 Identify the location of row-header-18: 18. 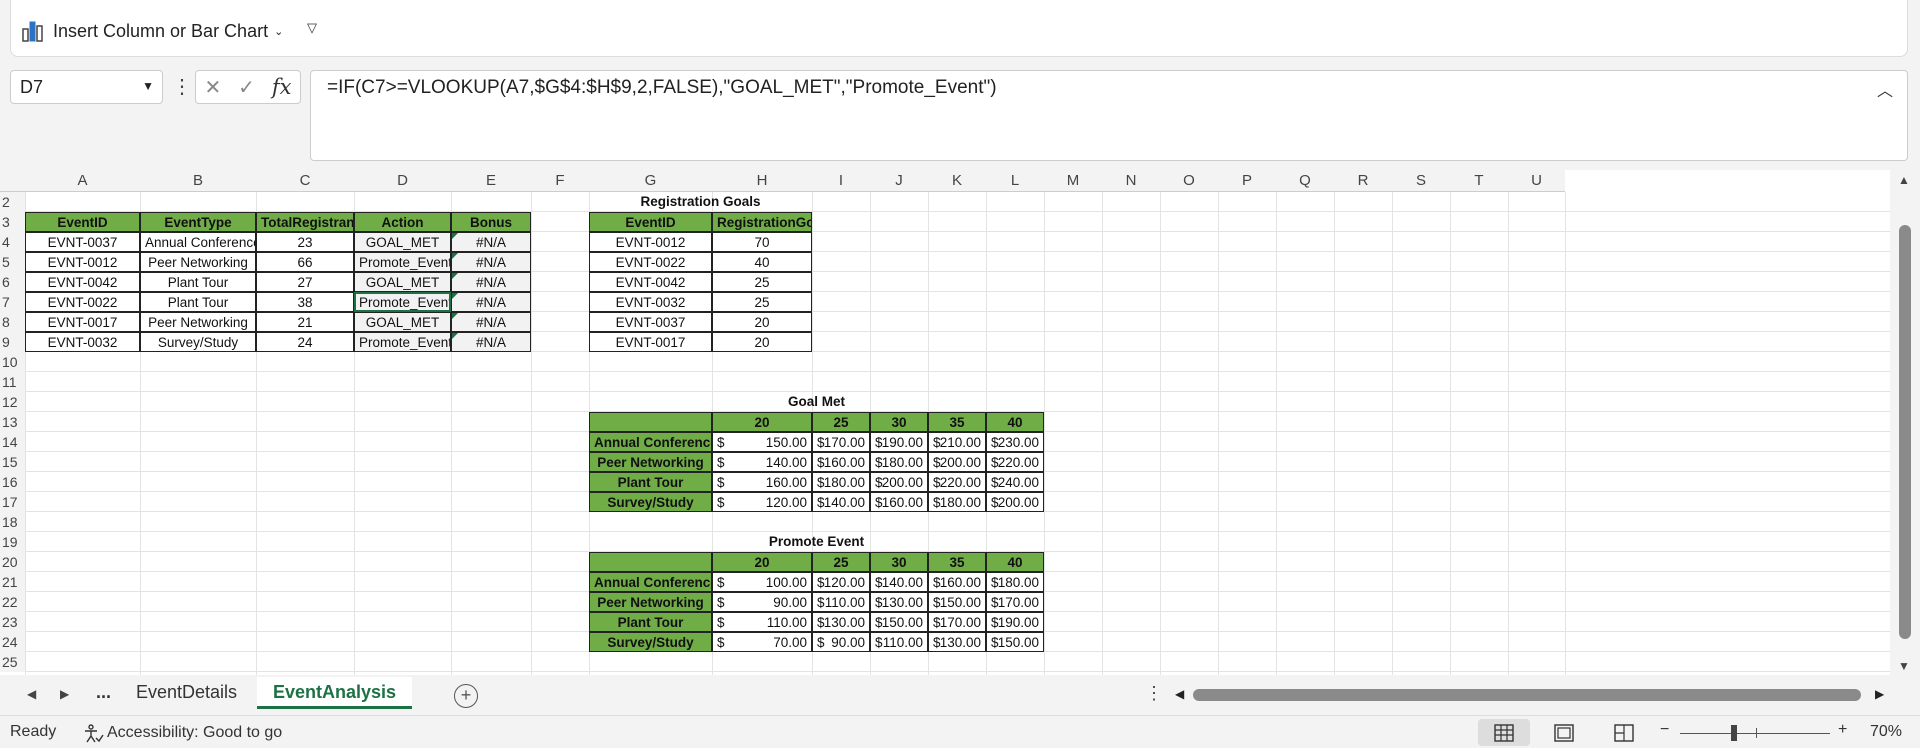
(12, 522).